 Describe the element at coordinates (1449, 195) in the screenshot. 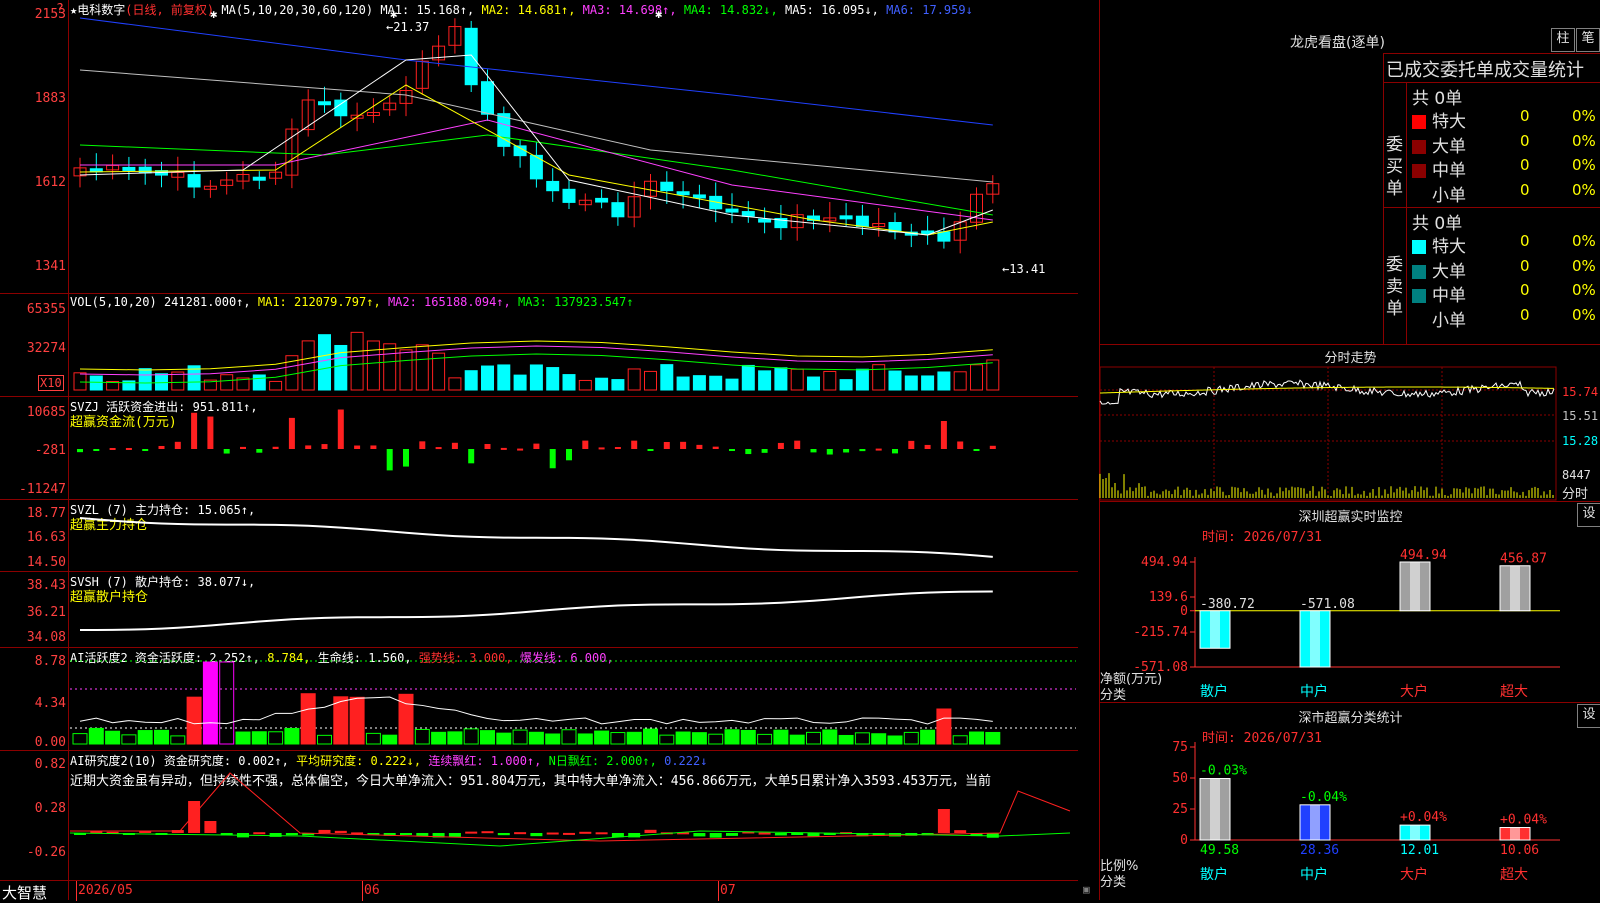

I see `order-label: 小单` at that location.